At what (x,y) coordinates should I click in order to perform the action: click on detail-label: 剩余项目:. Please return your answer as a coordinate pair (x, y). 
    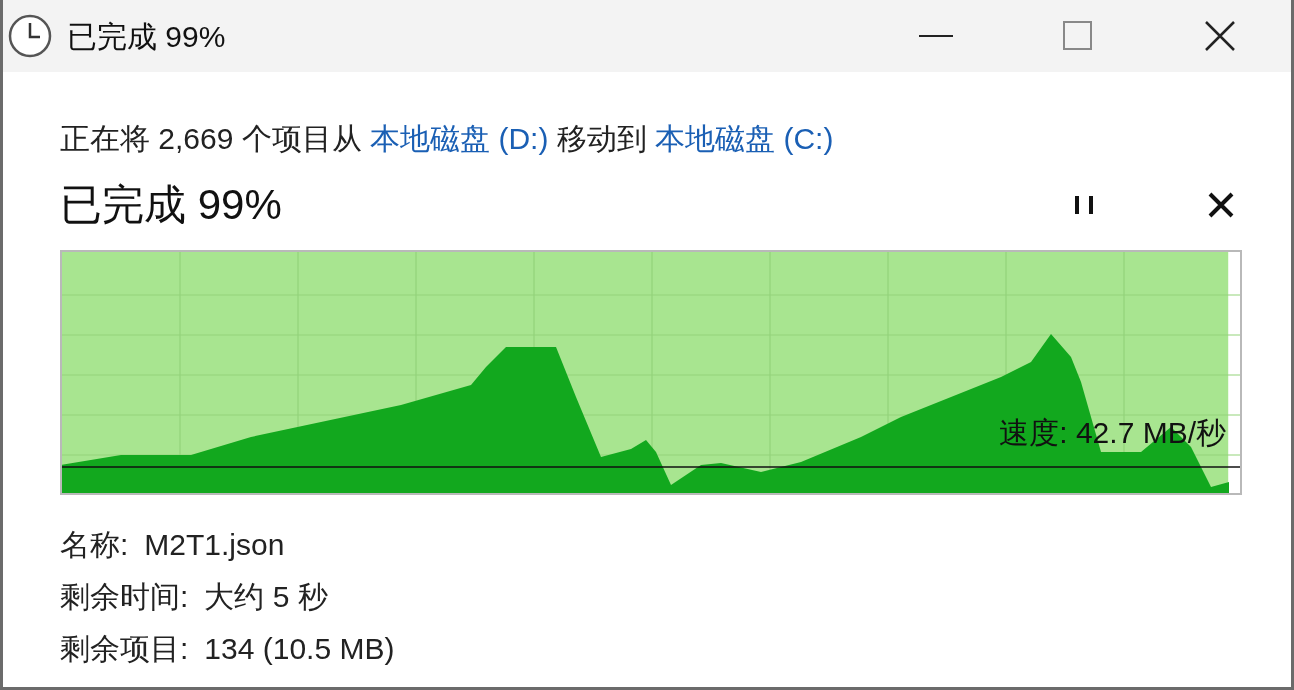
    Looking at the image, I should click on (124, 649).